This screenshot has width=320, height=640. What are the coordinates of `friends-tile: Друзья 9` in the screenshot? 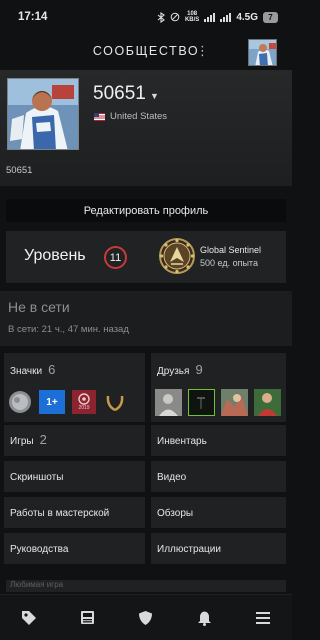 It's located at (218, 387).